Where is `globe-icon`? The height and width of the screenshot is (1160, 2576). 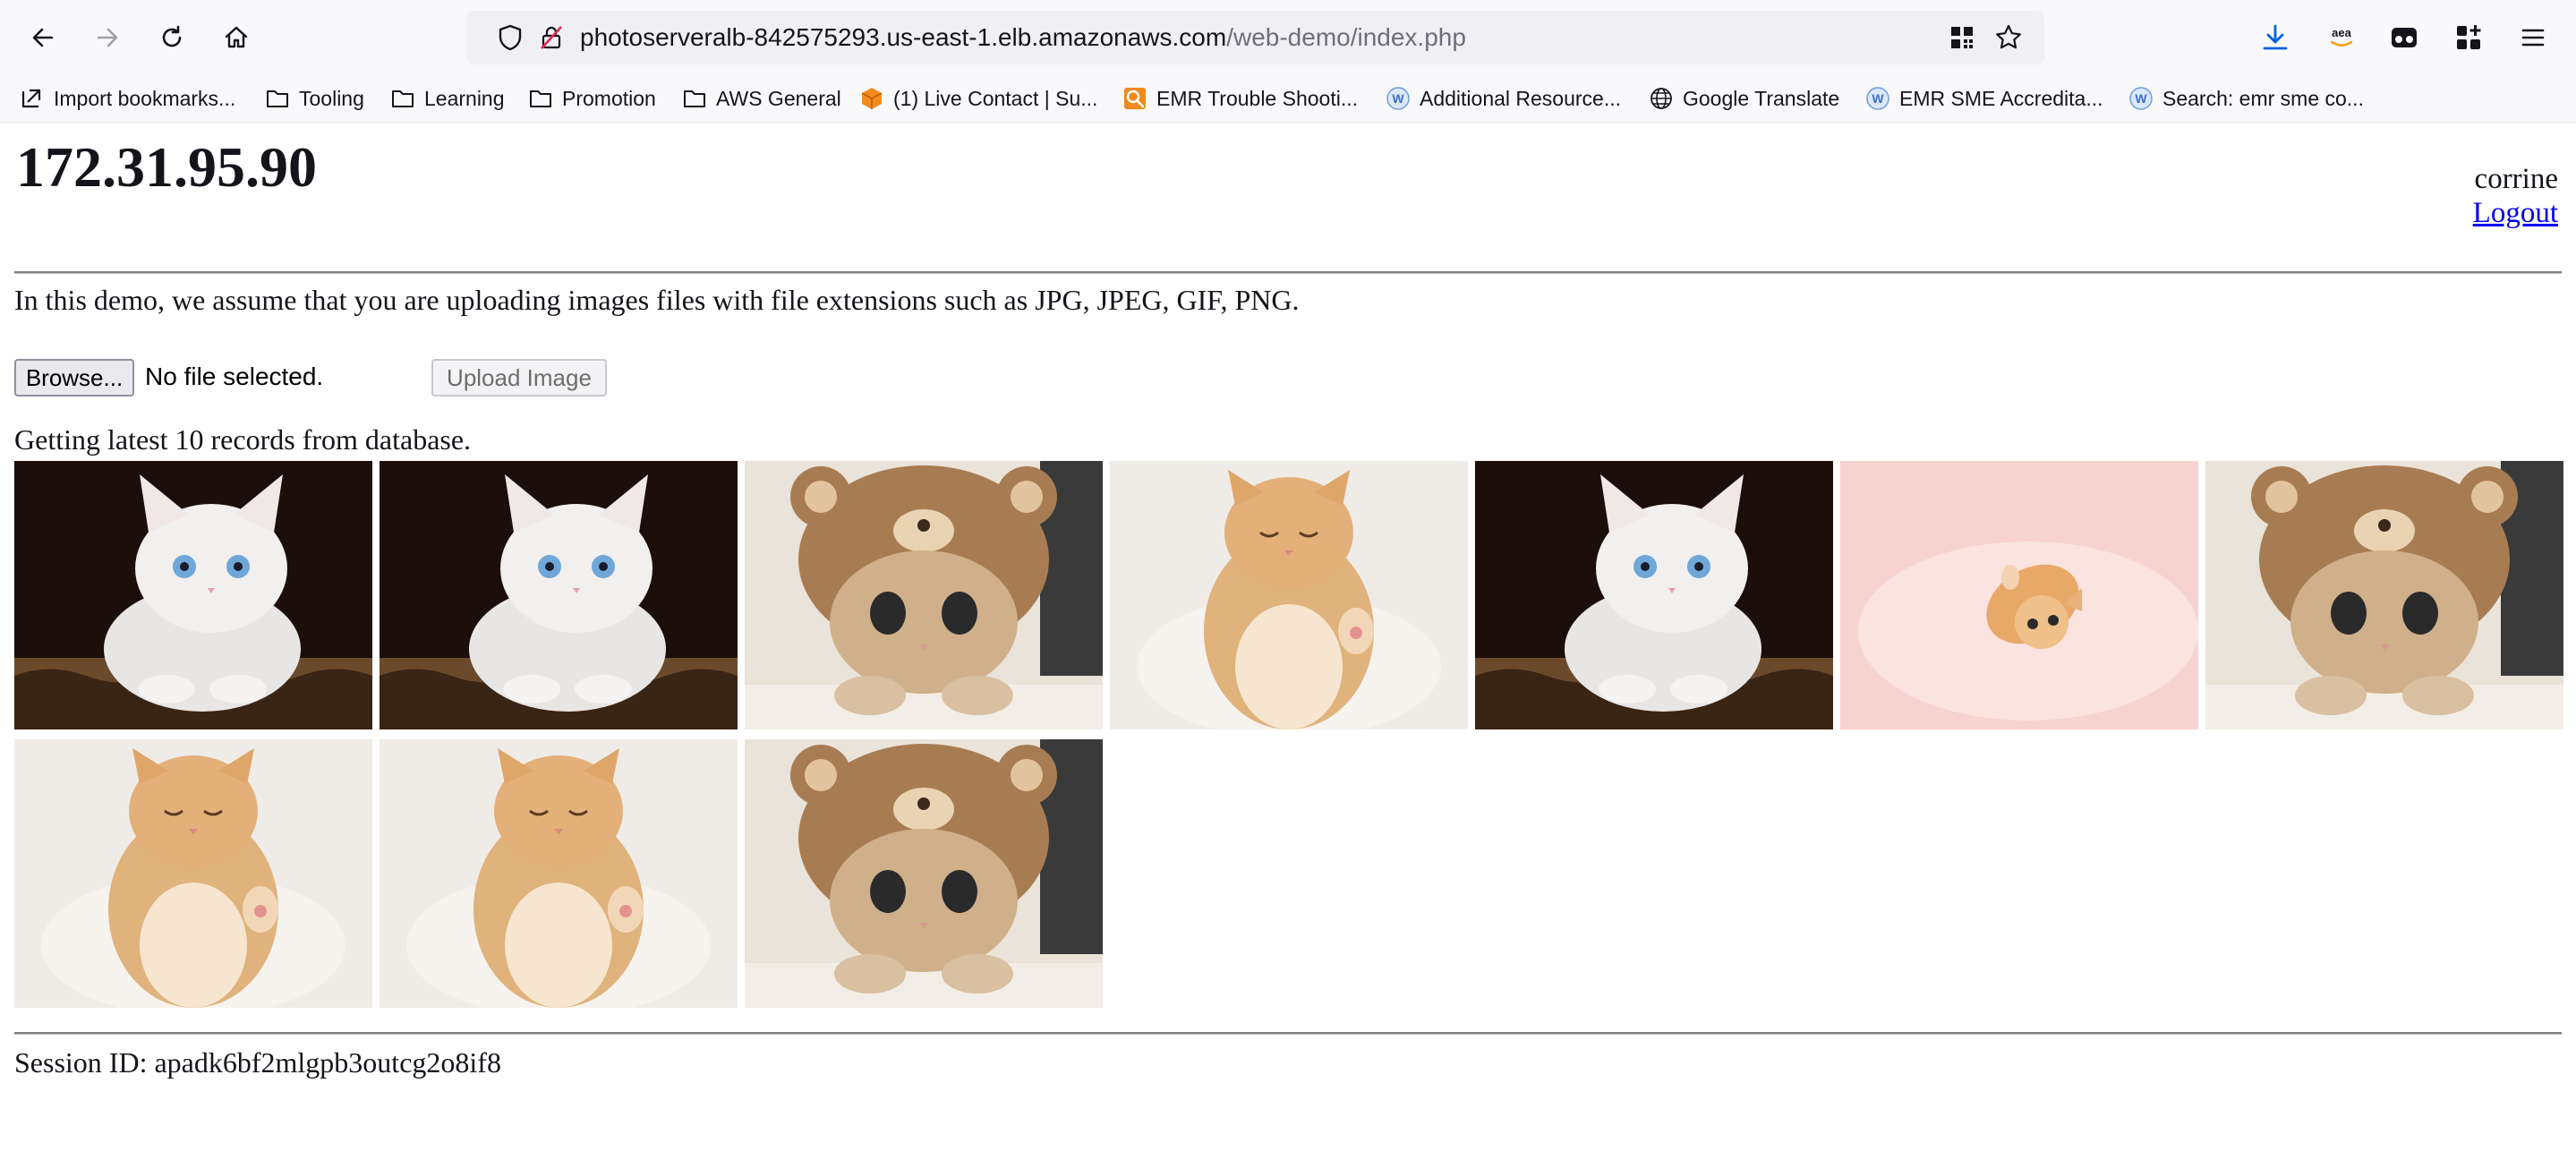
globe-icon is located at coordinates (1661, 98).